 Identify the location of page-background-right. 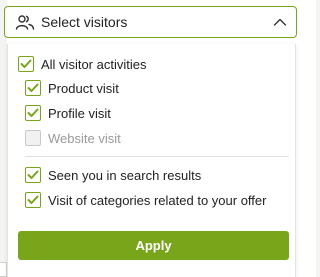
(318, 138).